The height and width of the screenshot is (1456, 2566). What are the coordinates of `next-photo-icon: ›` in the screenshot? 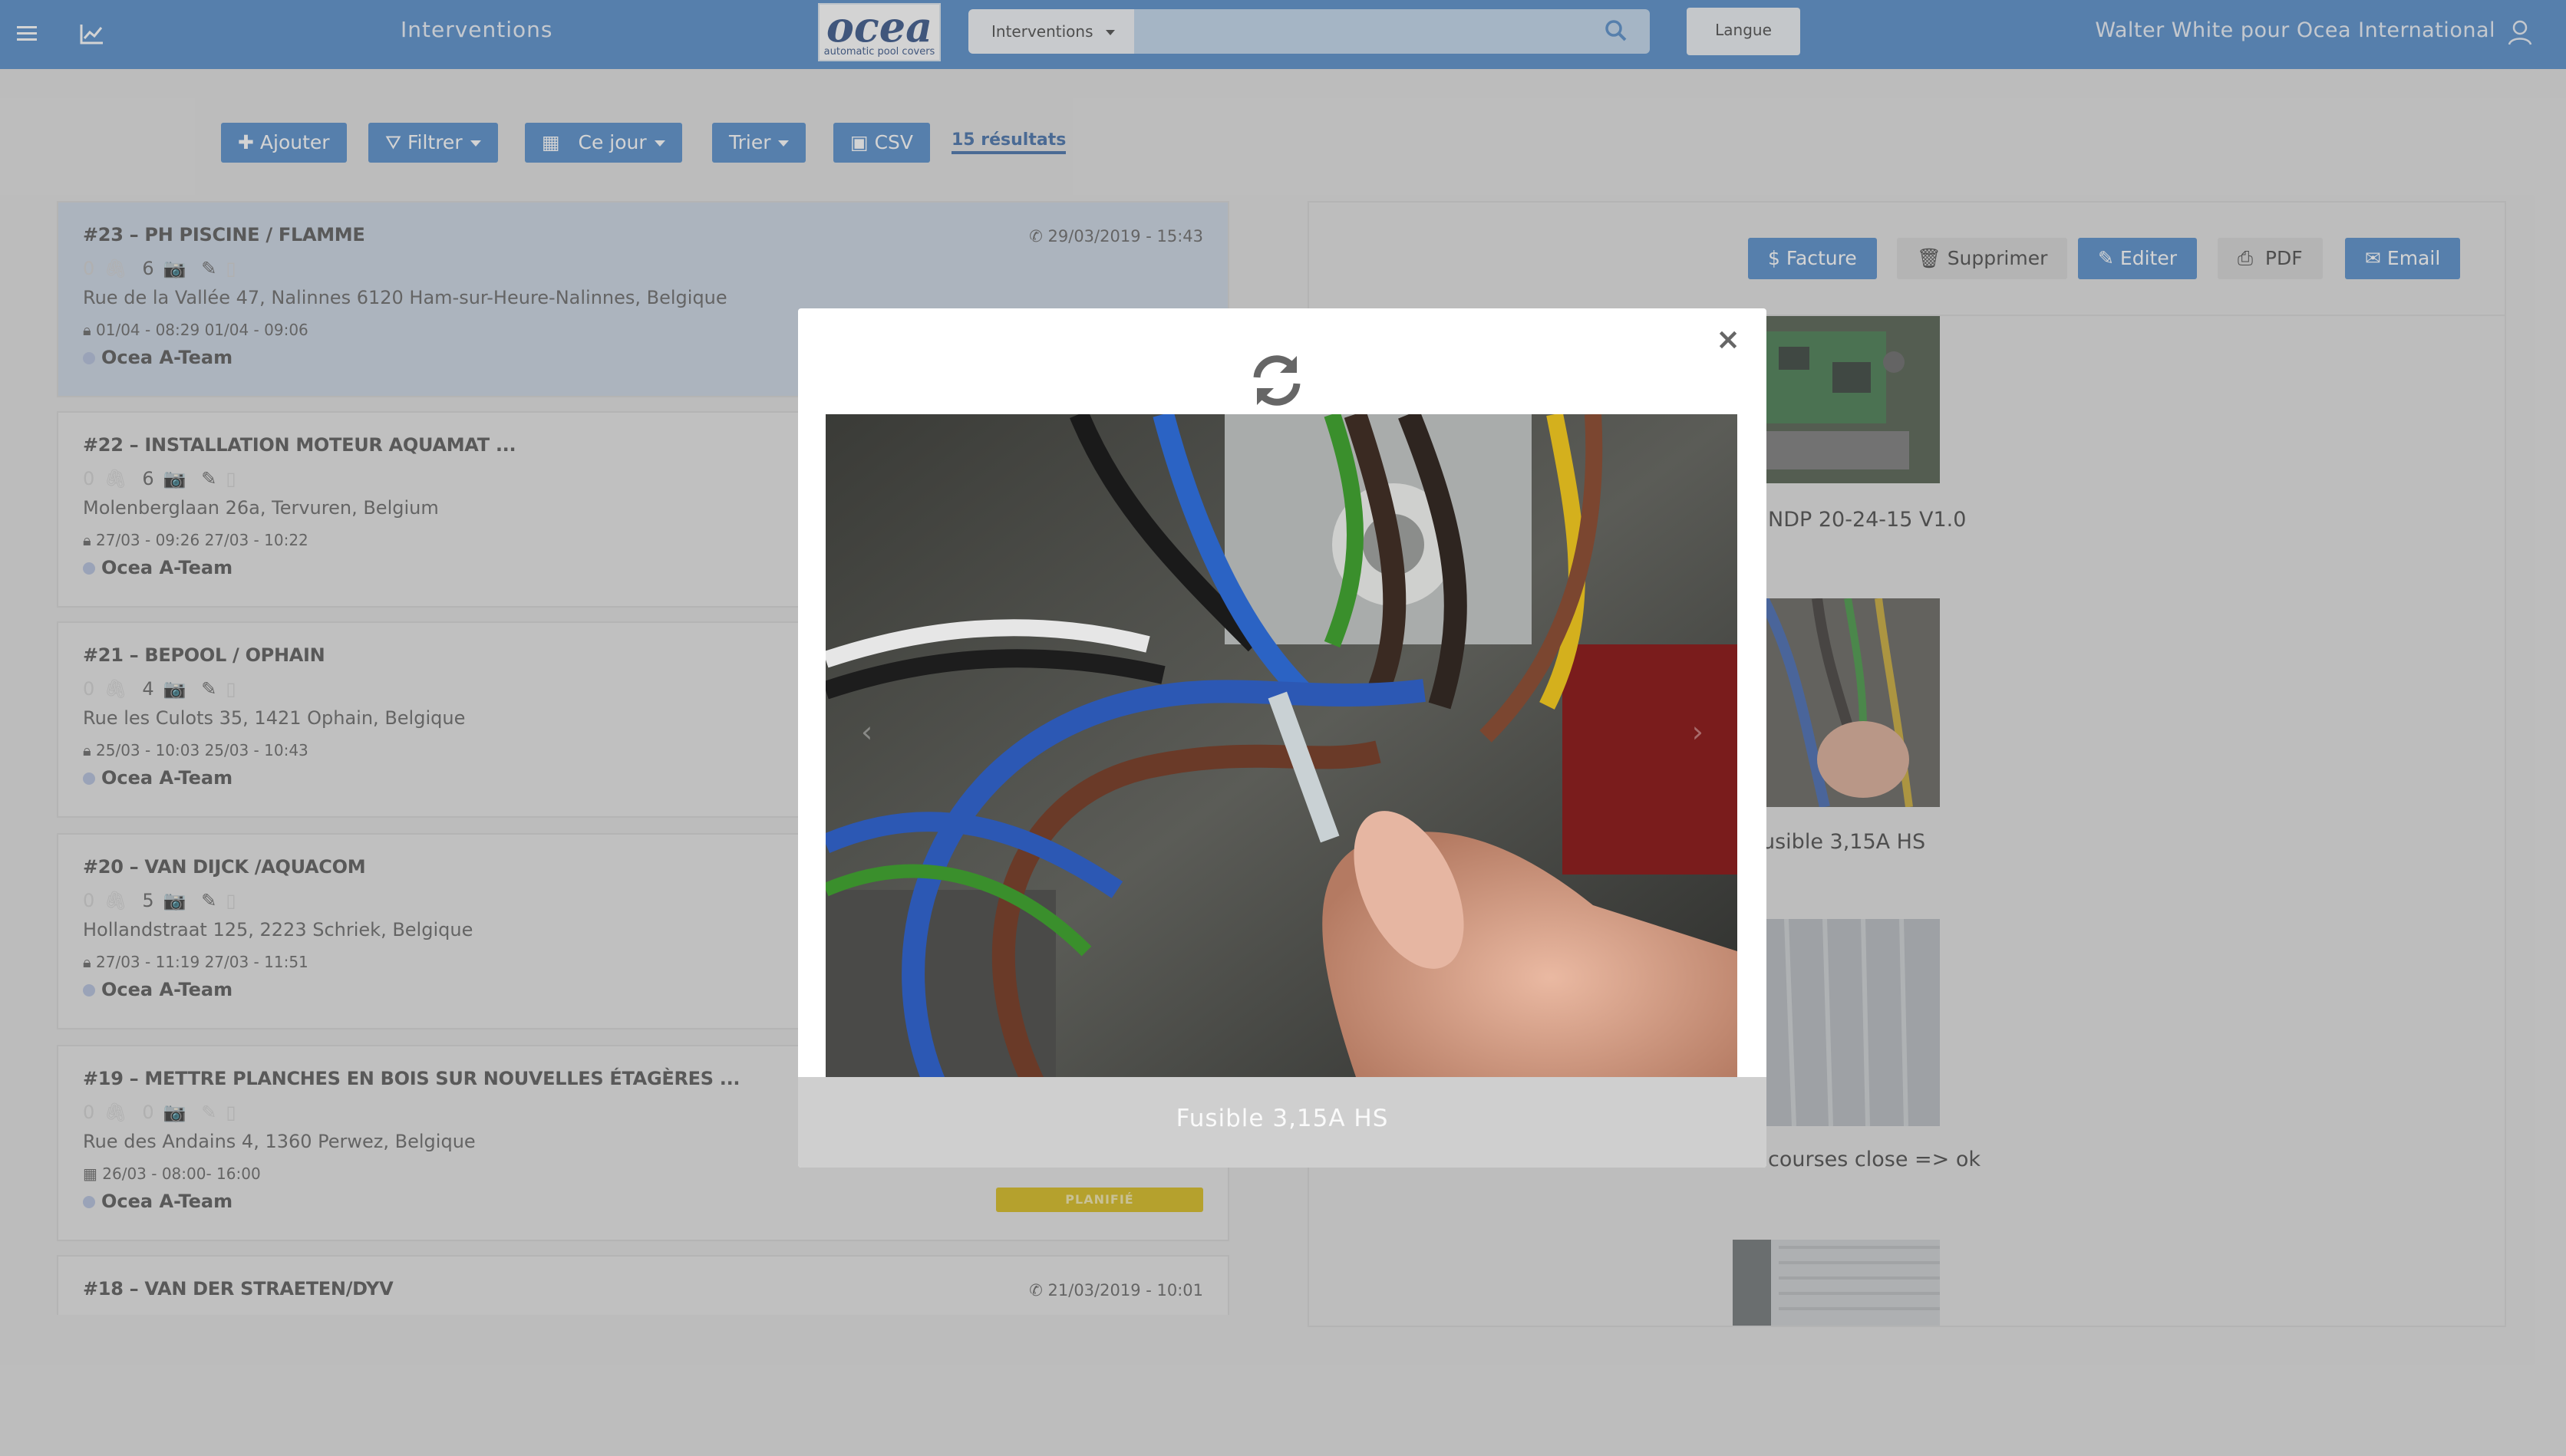 It's located at (1698, 732).